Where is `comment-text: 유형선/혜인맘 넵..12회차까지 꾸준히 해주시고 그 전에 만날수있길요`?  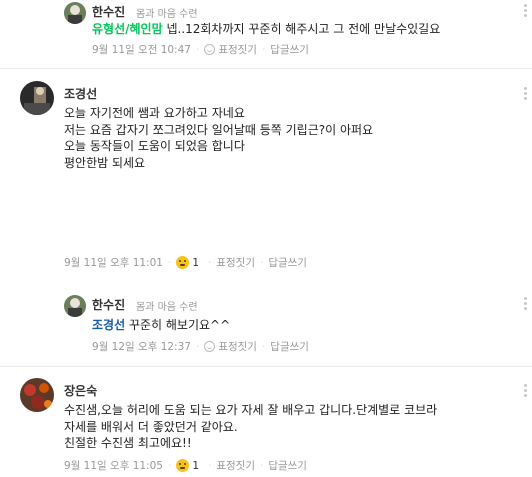
comment-text: 유형선/혜인맘 넵..12회차까지 꾸준히 해주시고 그 전에 만날수있길요 is located at coordinates (266, 29).